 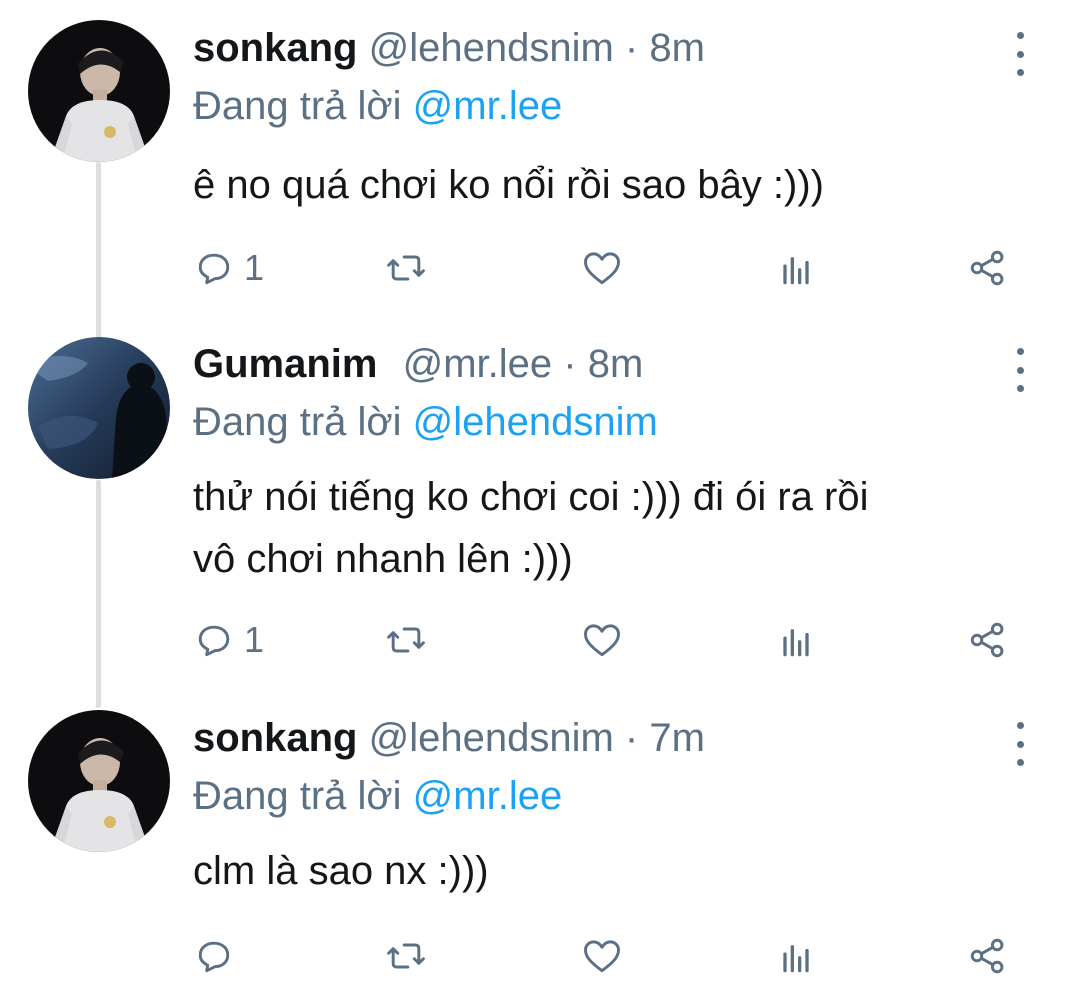 I want to click on tweet-header: sonkang @lehendsnim · 8m, so click(x=449, y=48).